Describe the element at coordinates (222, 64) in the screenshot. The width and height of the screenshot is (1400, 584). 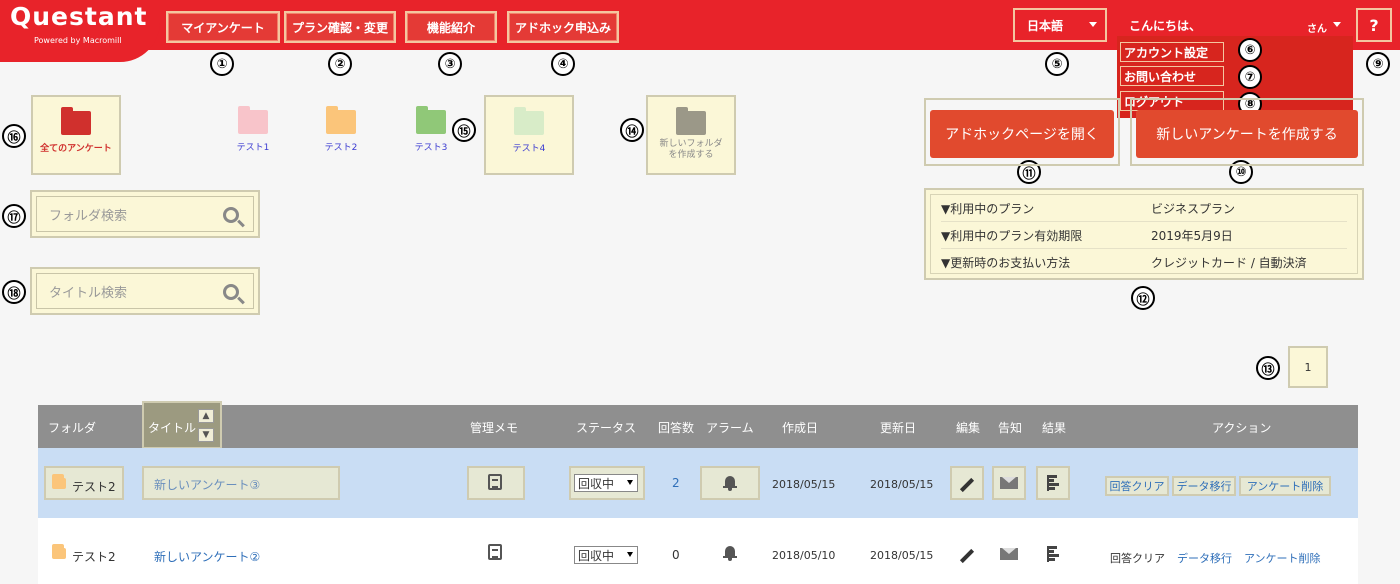
I see `annotation-badge: ①` at that location.